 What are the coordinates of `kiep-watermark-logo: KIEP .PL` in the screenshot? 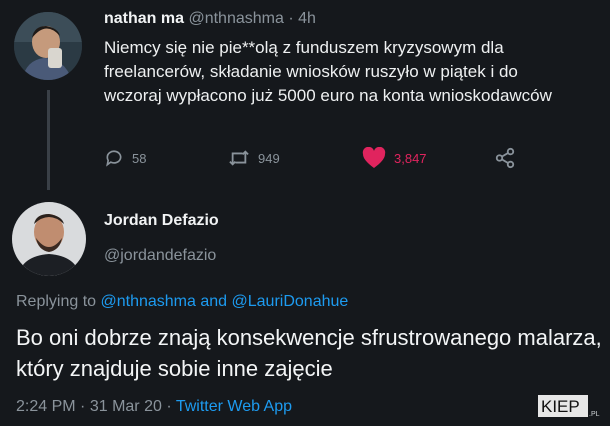 It's located at (569, 406).